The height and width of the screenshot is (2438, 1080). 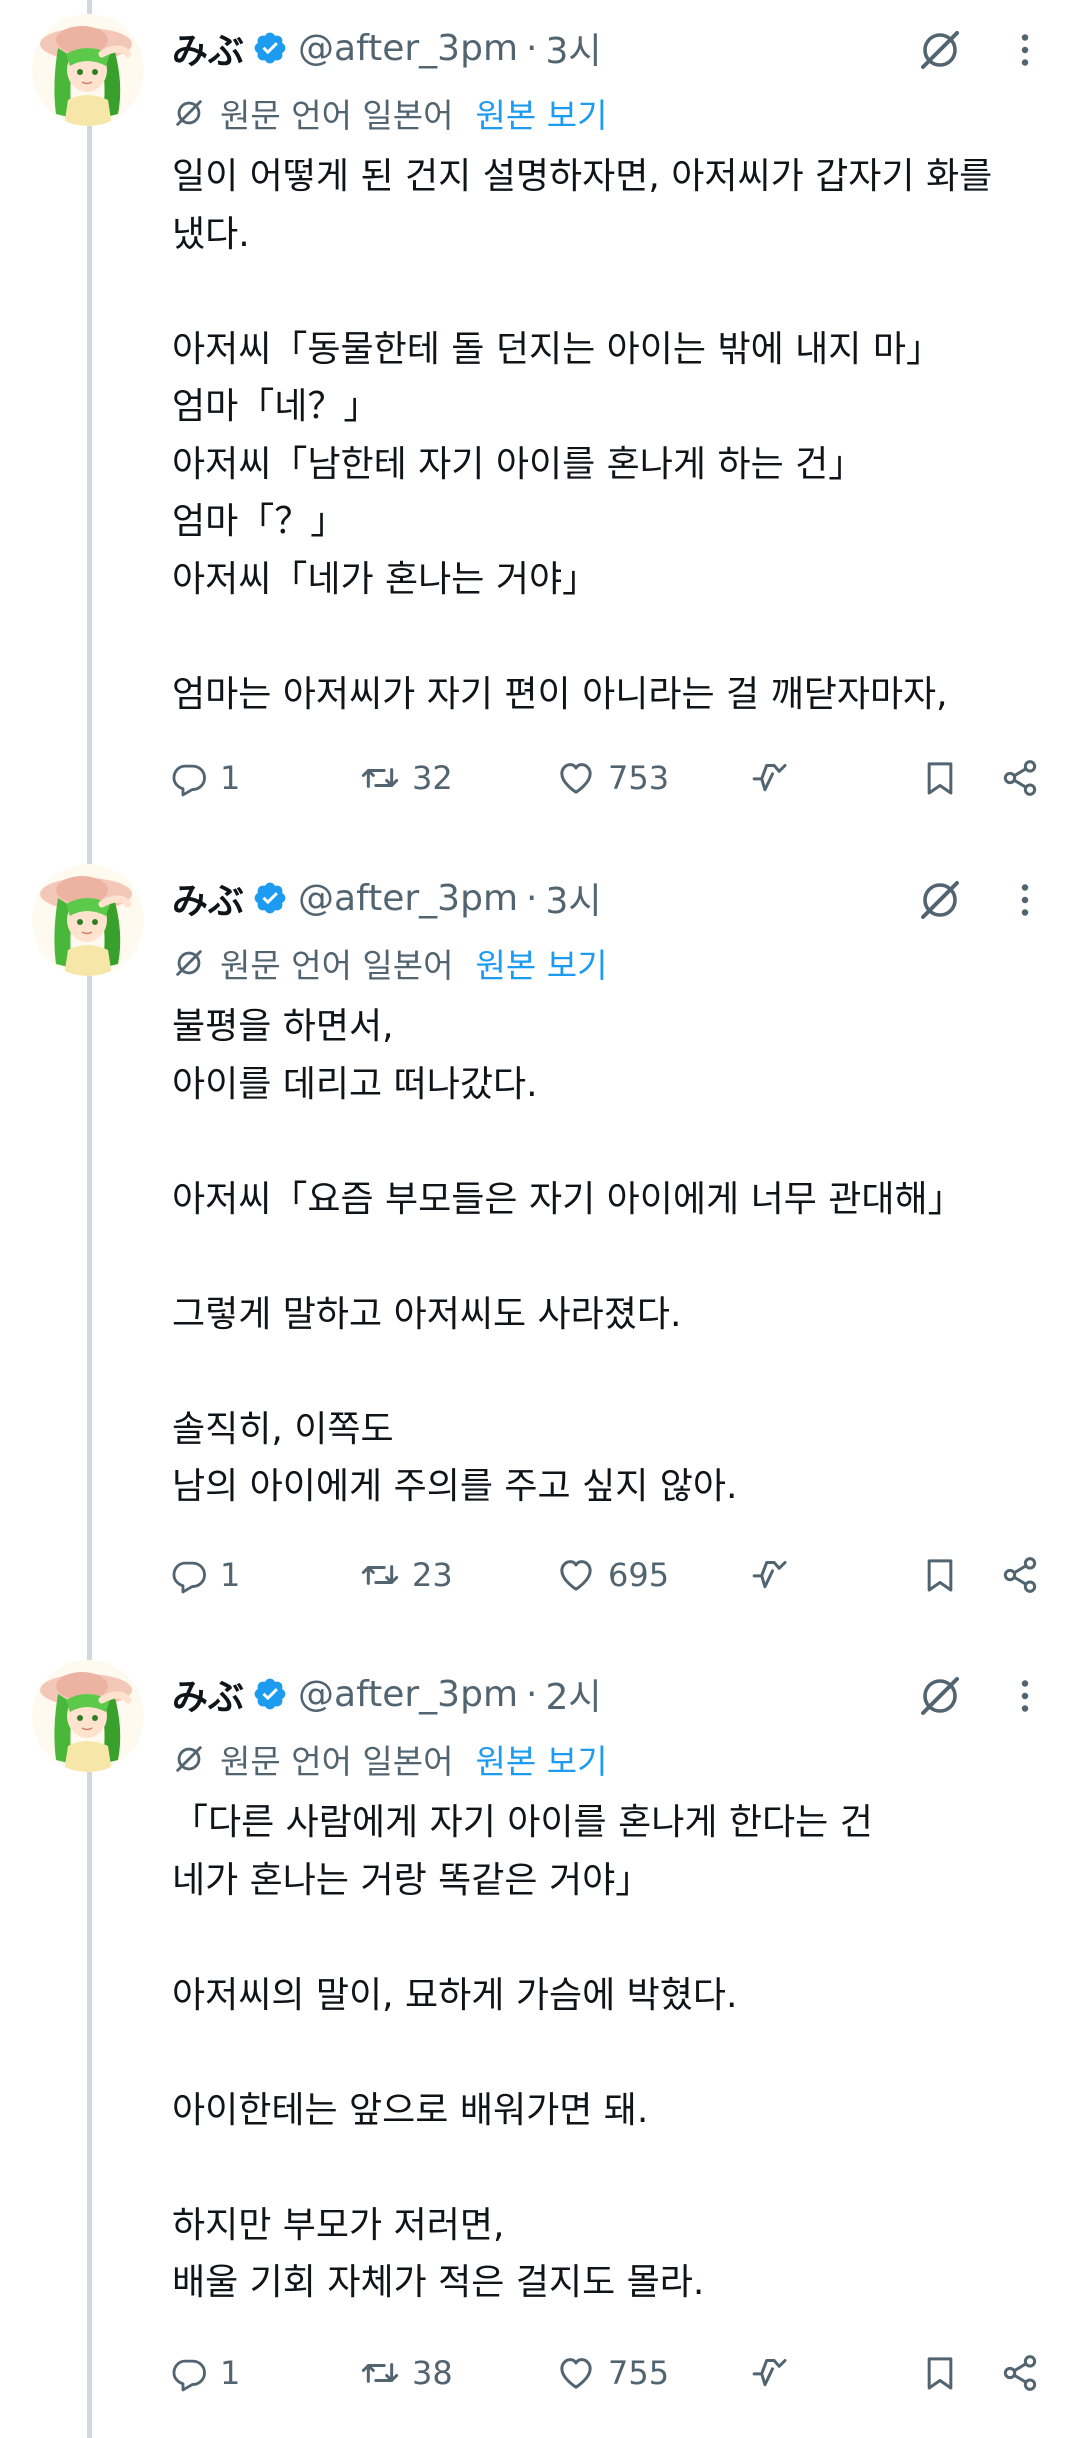 What do you see at coordinates (639, 1575) in the screenshot?
I see `like-count: 695` at bounding box center [639, 1575].